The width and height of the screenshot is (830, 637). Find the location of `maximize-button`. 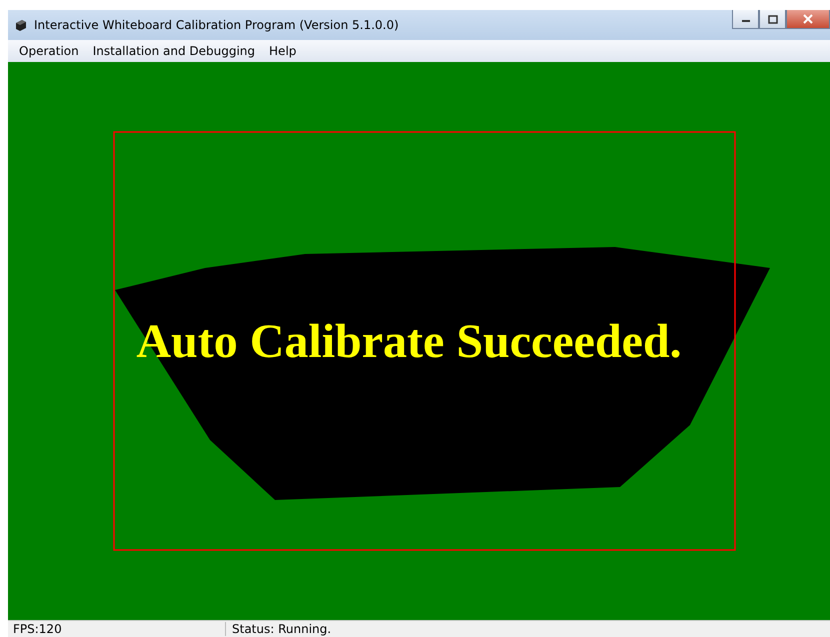

maximize-button is located at coordinates (772, 19).